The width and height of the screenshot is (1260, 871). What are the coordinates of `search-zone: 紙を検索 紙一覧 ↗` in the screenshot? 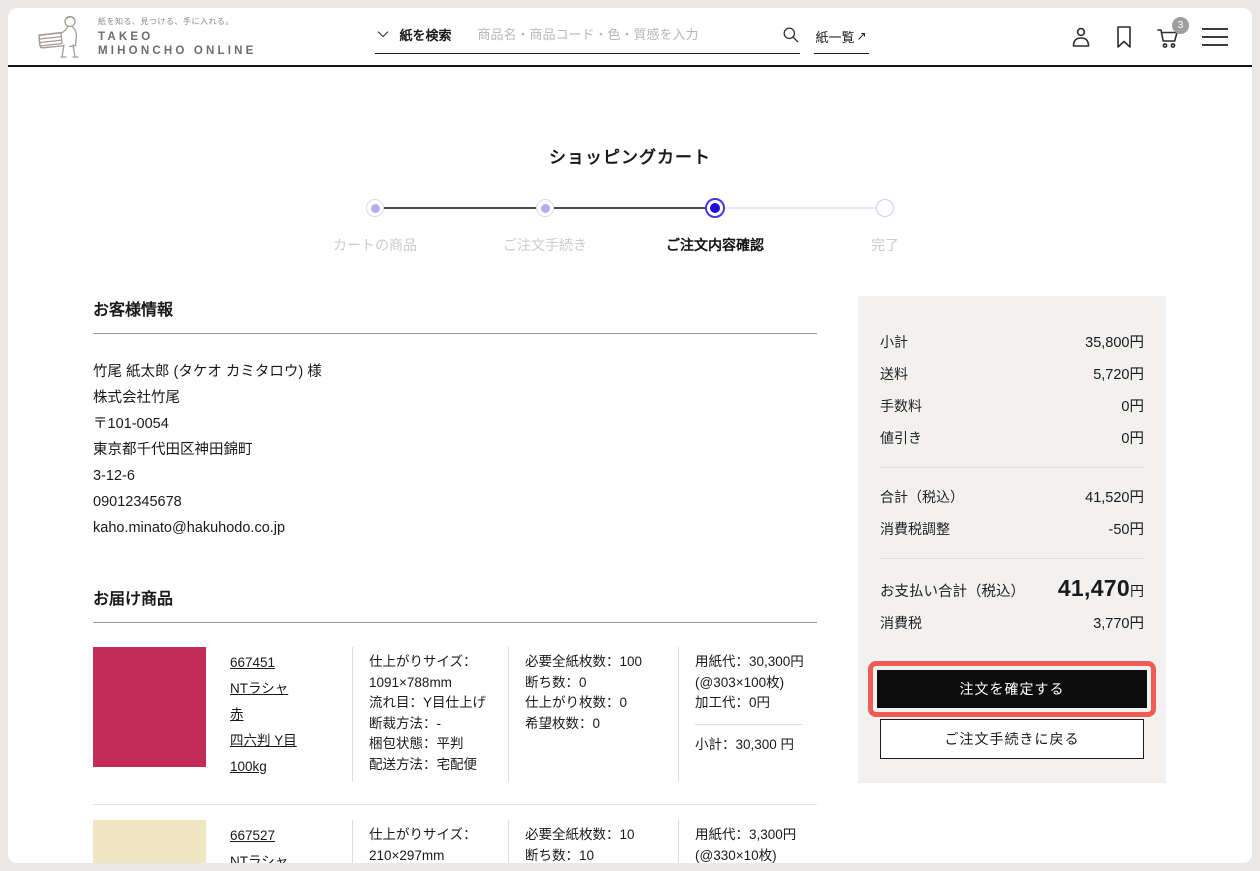 It's located at (621, 37).